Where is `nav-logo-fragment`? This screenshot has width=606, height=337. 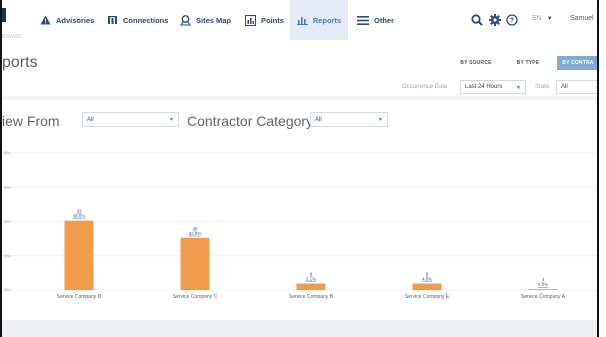 nav-logo-fragment is located at coordinates (4, 15).